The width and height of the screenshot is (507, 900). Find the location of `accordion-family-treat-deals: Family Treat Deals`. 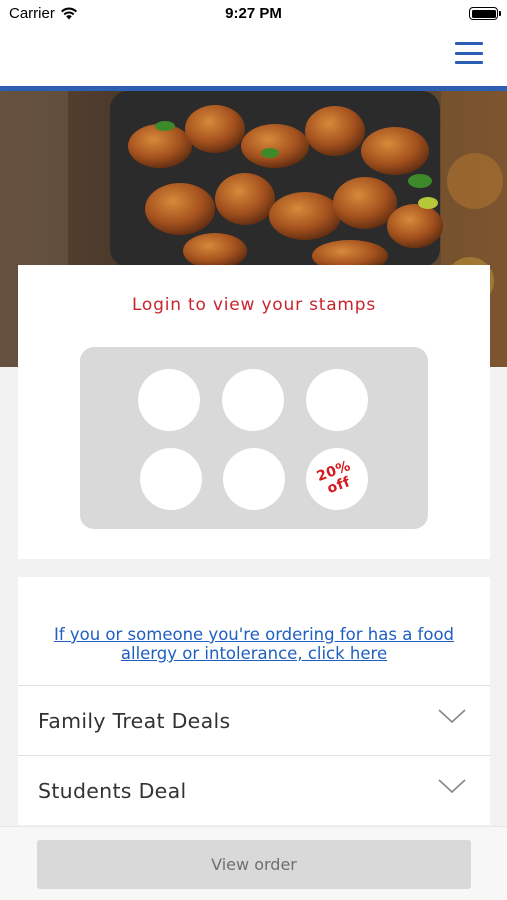

accordion-family-treat-deals: Family Treat Deals is located at coordinates (254, 720).